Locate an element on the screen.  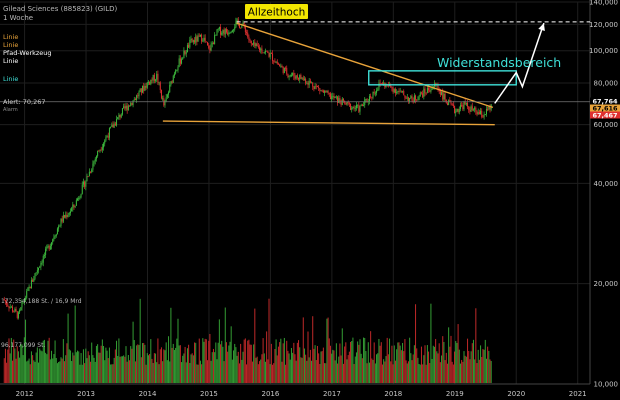
legend-path-tool: Pfad-Werkzeug is located at coordinates (27, 53).